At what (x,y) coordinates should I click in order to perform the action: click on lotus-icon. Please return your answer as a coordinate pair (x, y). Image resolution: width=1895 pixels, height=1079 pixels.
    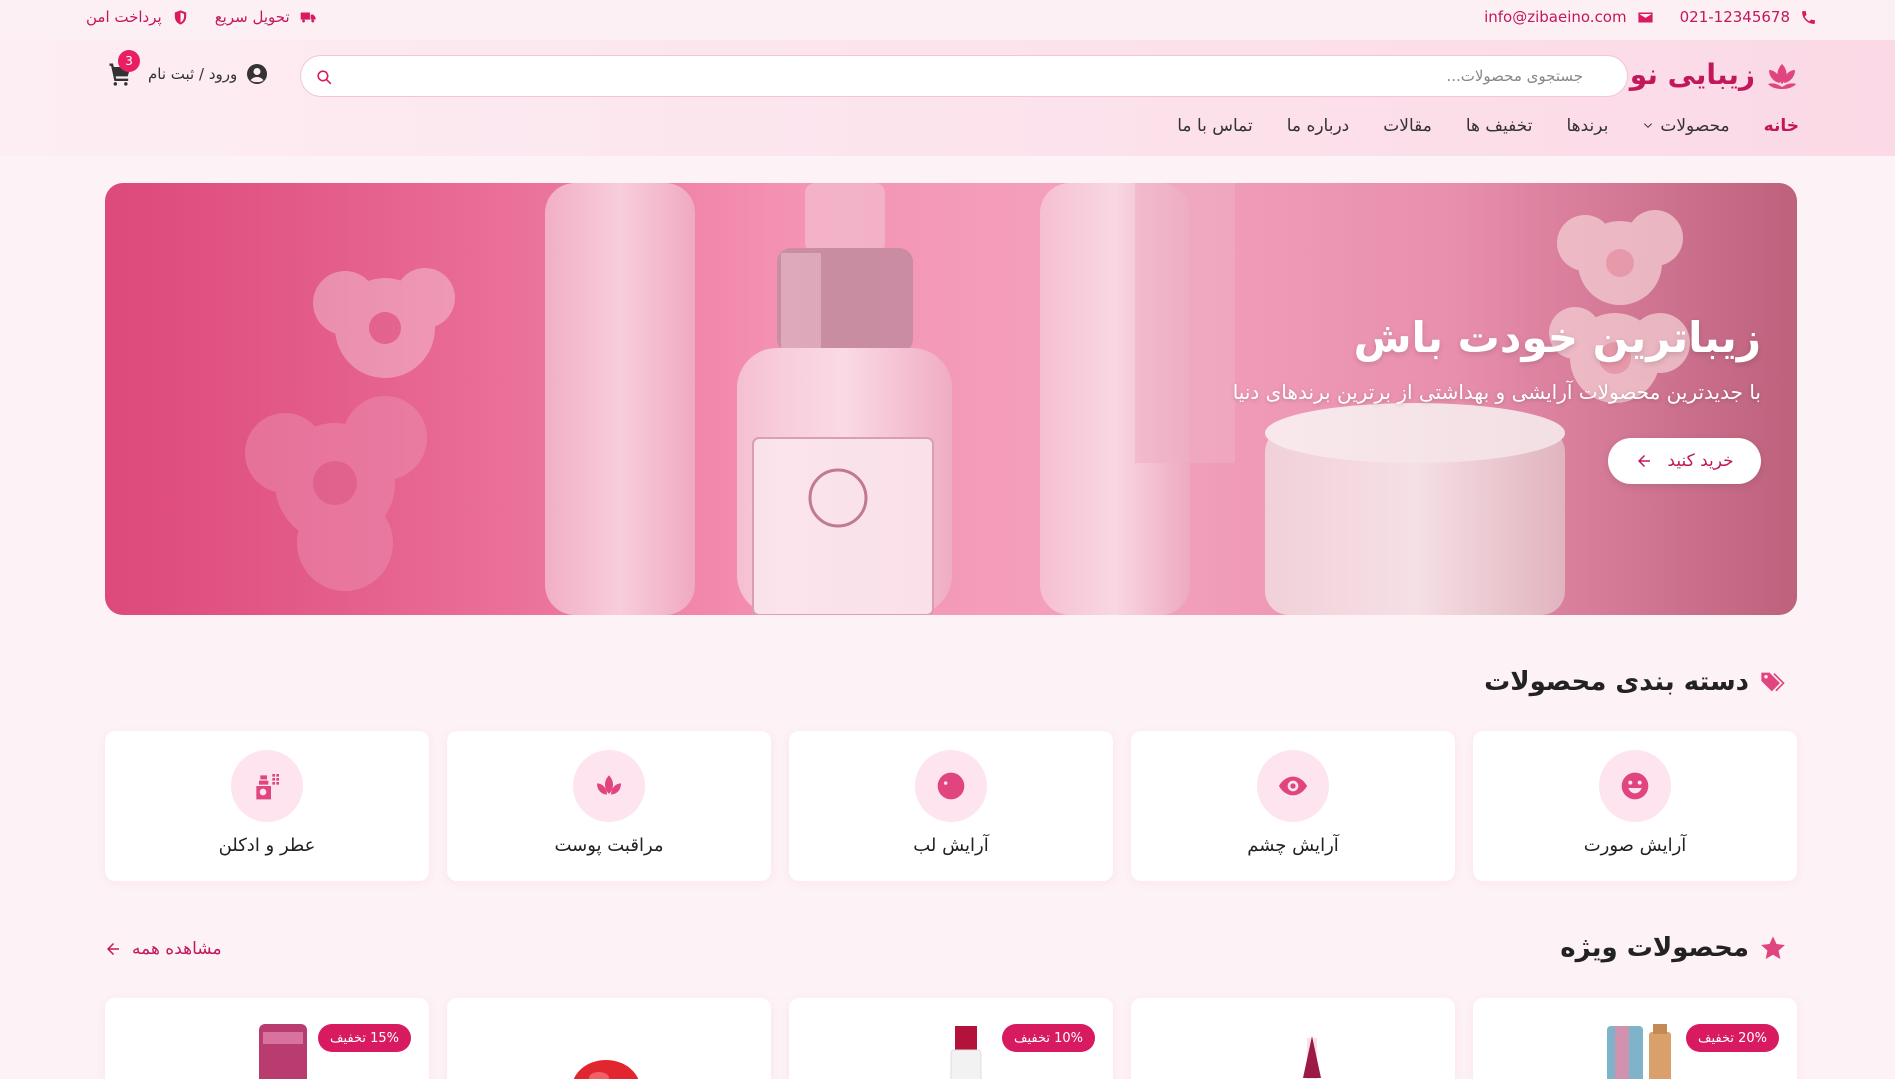
    Looking at the image, I should click on (1782, 76).